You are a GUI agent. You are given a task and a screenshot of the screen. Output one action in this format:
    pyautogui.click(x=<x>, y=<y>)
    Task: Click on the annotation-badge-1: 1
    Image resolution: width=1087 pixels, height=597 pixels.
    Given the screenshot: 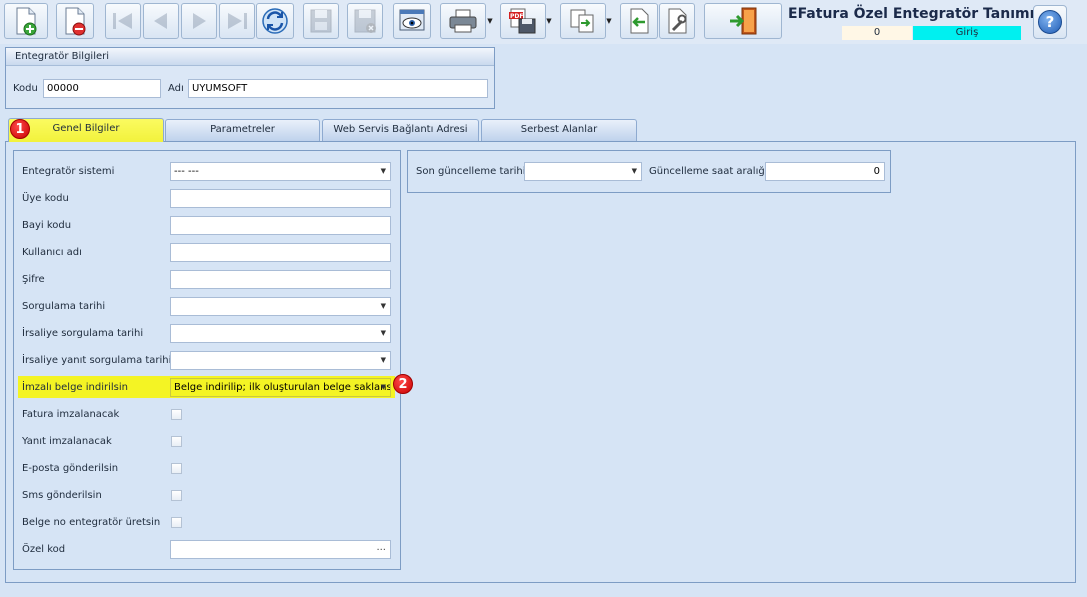 What is the action you would take?
    pyautogui.click(x=20, y=129)
    